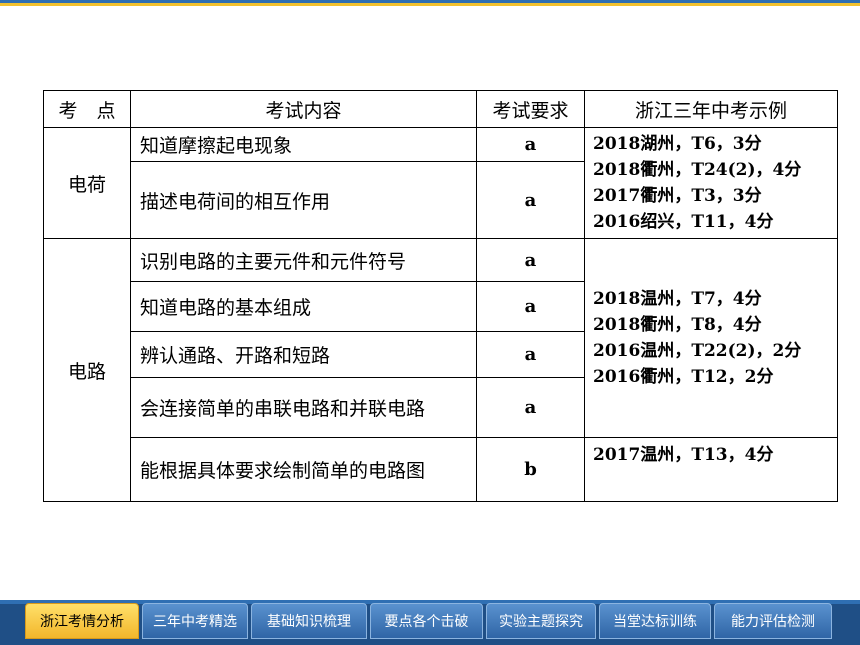  What do you see at coordinates (87, 370) in the screenshot?
I see `topic-cell: 电路` at bounding box center [87, 370].